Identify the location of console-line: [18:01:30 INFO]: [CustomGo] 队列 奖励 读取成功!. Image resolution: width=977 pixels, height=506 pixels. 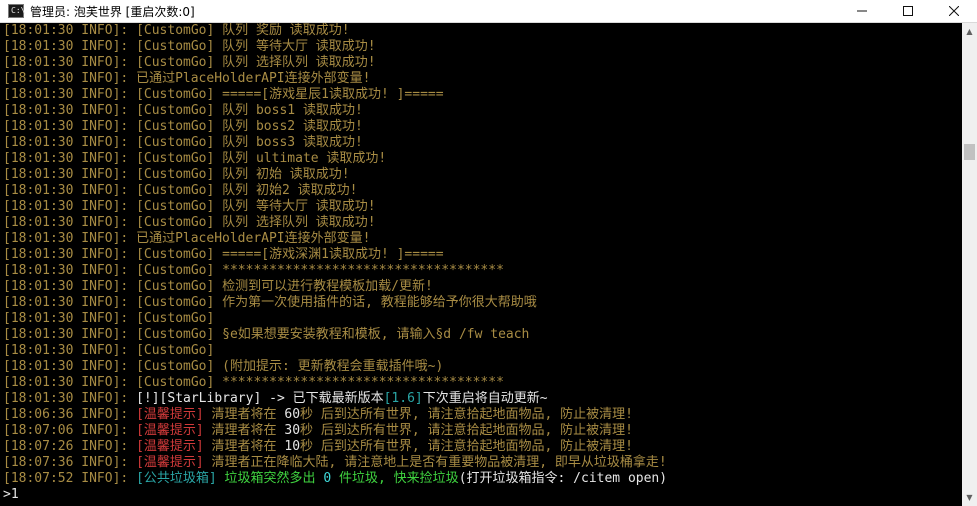
(482, 31).